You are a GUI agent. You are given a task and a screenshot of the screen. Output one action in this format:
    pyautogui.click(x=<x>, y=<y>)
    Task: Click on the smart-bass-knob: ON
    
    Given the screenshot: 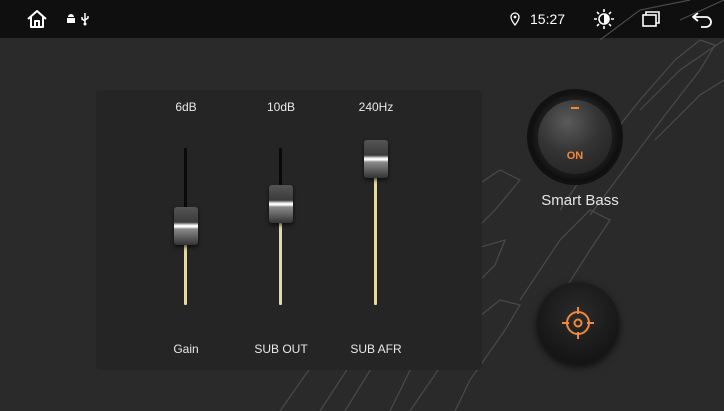 What is the action you would take?
    pyautogui.click(x=575, y=137)
    